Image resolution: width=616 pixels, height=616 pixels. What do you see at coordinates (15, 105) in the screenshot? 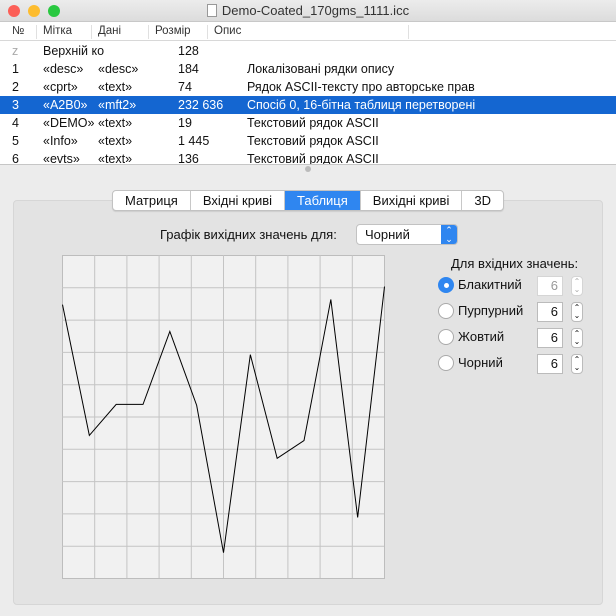
I see `cell-n: 3` at bounding box center [15, 105].